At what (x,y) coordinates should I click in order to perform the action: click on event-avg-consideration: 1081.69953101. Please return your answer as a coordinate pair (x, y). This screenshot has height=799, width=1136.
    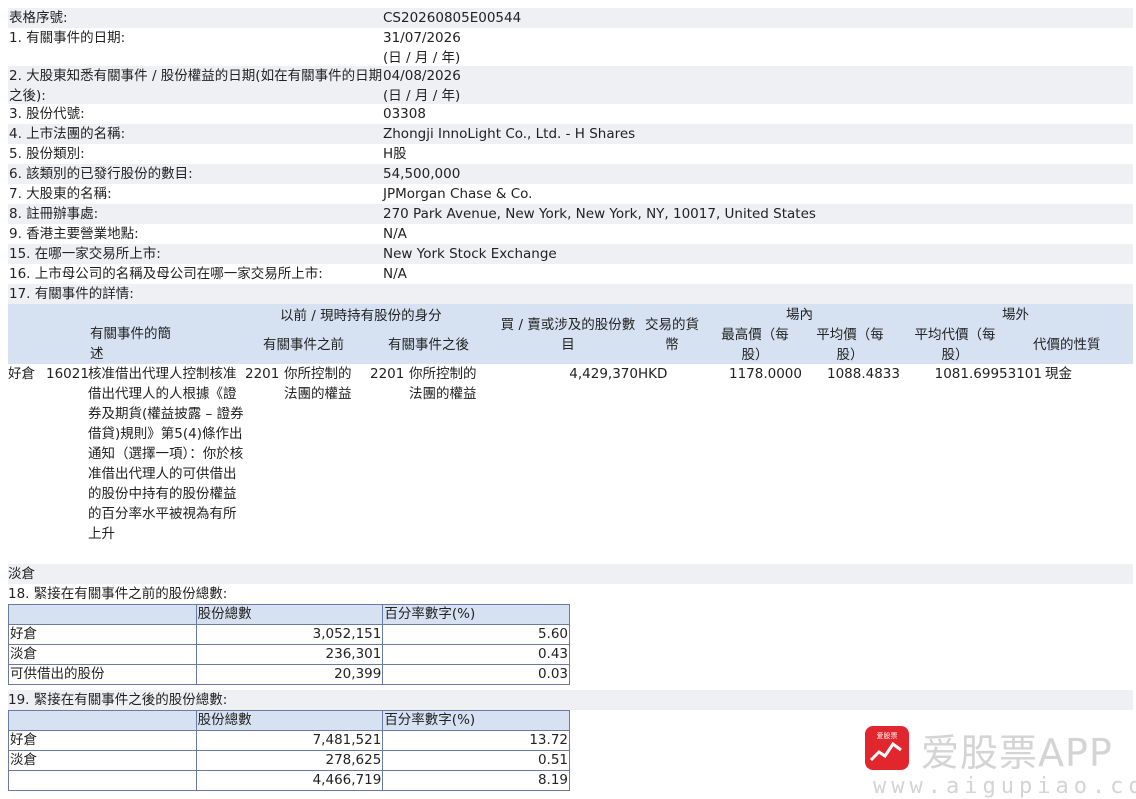
    Looking at the image, I should click on (988, 374).